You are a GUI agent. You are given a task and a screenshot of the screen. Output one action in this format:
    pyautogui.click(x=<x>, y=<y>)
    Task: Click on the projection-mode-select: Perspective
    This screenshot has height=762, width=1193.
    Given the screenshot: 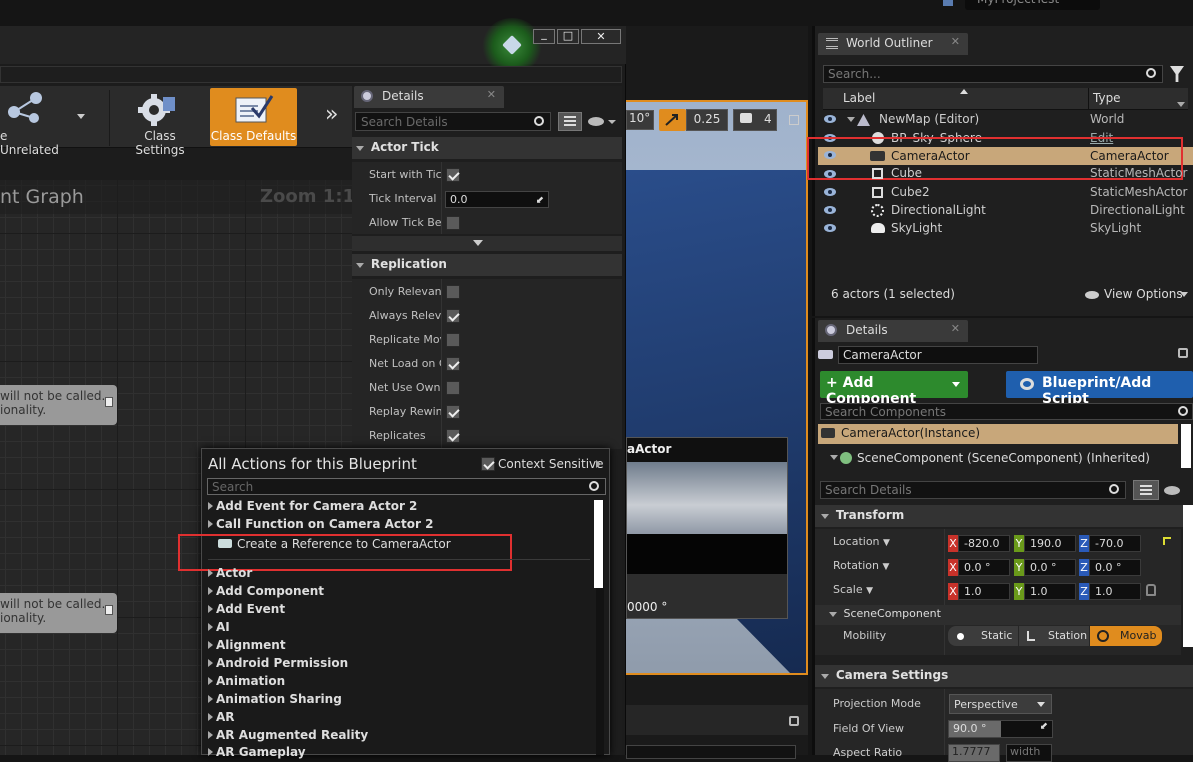 What is the action you would take?
    pyautogui.click(x=1000, y=704)
    